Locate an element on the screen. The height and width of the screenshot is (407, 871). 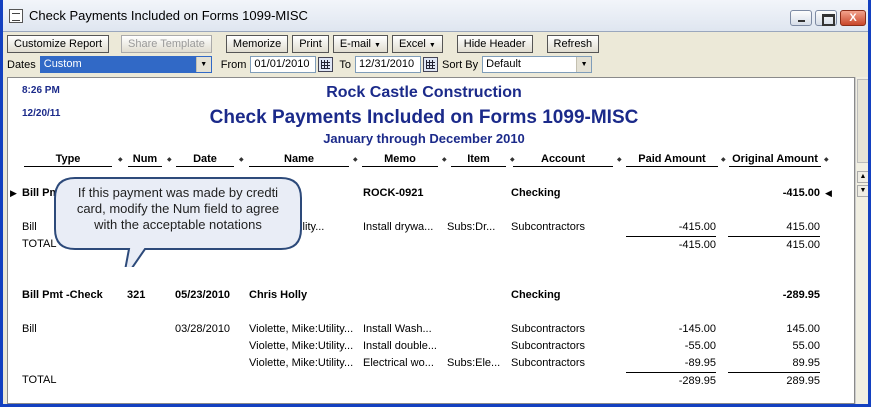
share-template-button: Share Template is located at coordinates (166, 43).